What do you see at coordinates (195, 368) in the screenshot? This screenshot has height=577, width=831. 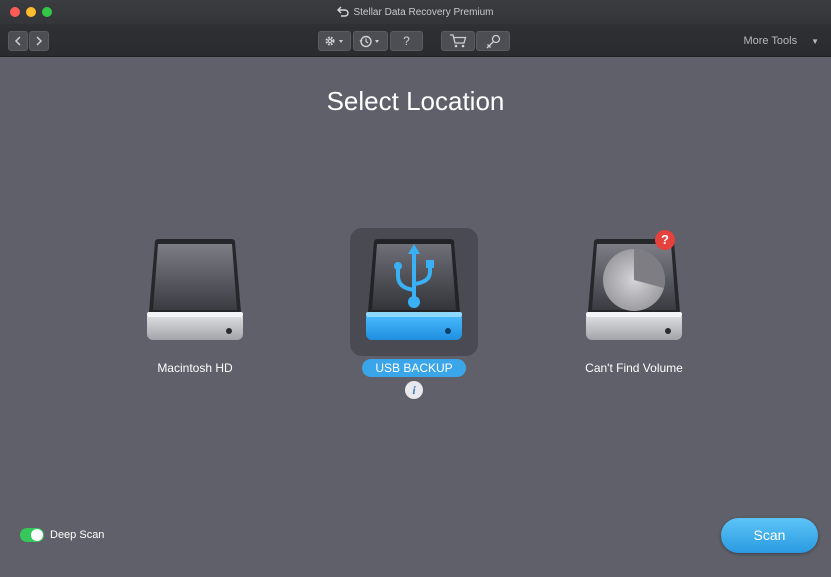 I see `drive-label-macintosh-hd: Macintosh HD` at bounding box center [195, 368].